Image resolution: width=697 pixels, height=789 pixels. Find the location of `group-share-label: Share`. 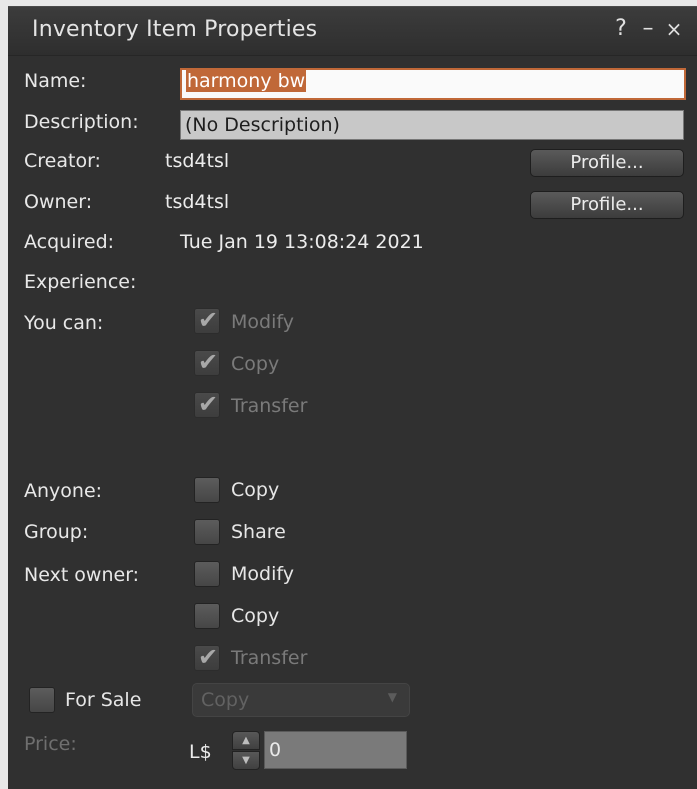

group-share-label: Share is located at coordinates (258, 532).